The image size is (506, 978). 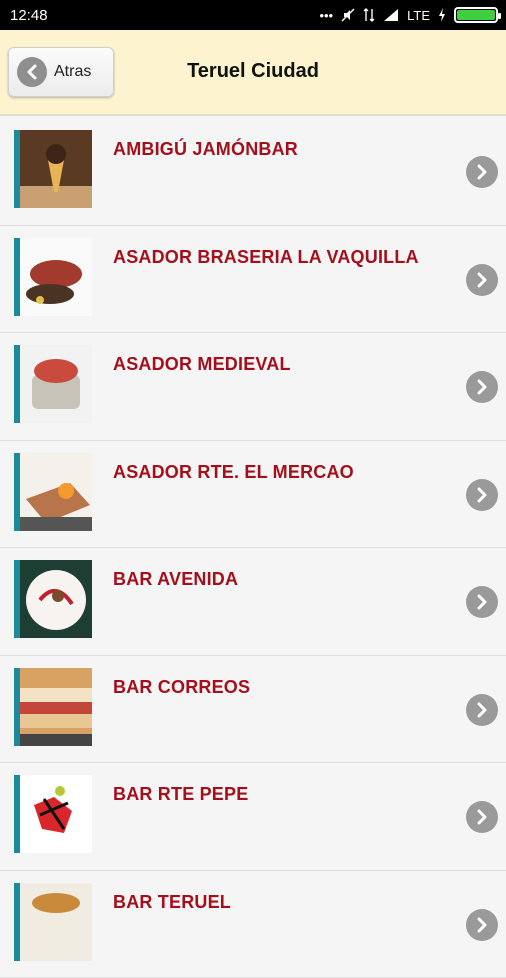 What do you see at coordinates (233, 472) in the screenshot?
I see `list-item-label: ASADOR RTE. EL MERCAO` at bounding box center [233, 472].